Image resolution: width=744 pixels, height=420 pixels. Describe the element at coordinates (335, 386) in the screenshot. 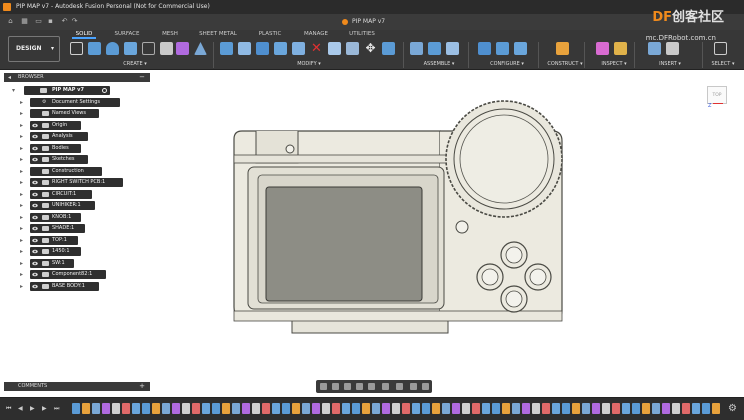

I see `look-at-icon` at that location.